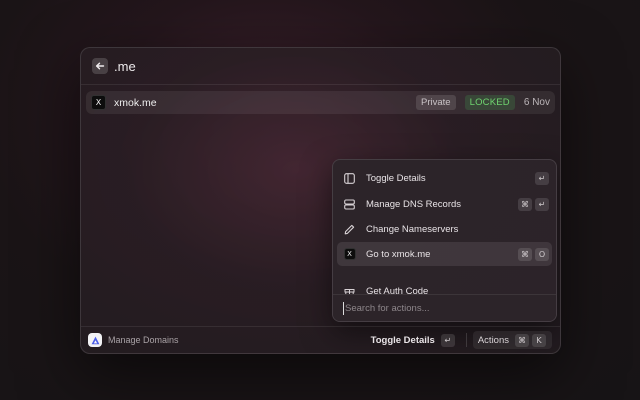 The image size is (640, 400). I want to click on privacy-tag: Private, so click(436, 102).